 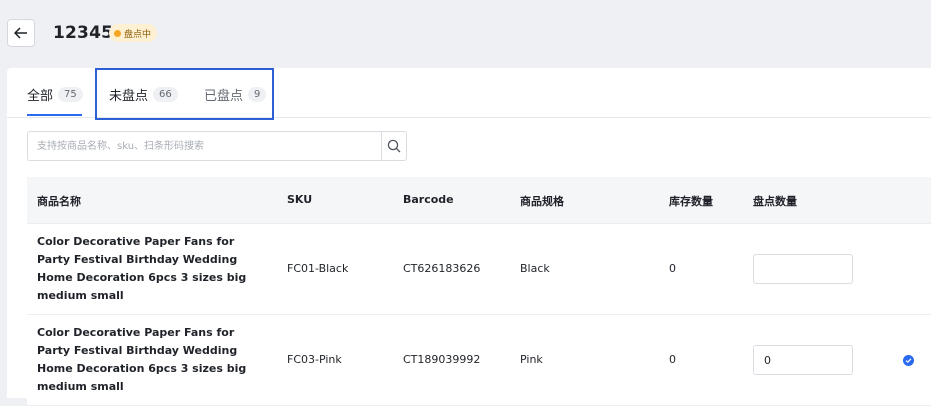 I want to click on tab-bar: 全部 75 未盘点 66 已盘点 9, so click(x=469, y=94).